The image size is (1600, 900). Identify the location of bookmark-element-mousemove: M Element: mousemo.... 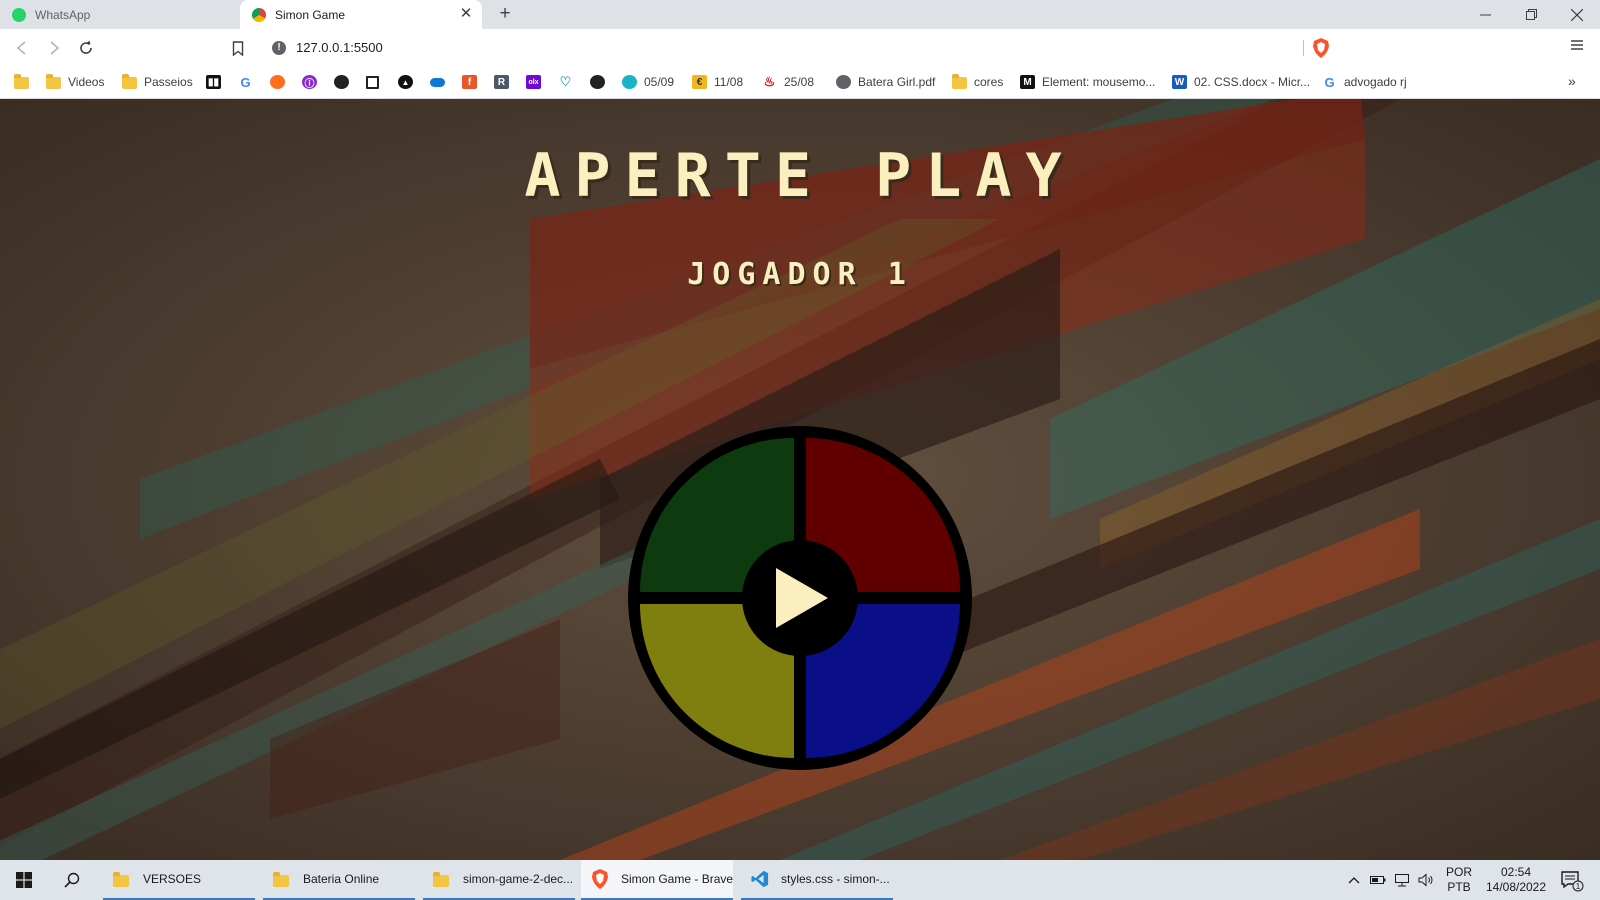
(1087, 82).